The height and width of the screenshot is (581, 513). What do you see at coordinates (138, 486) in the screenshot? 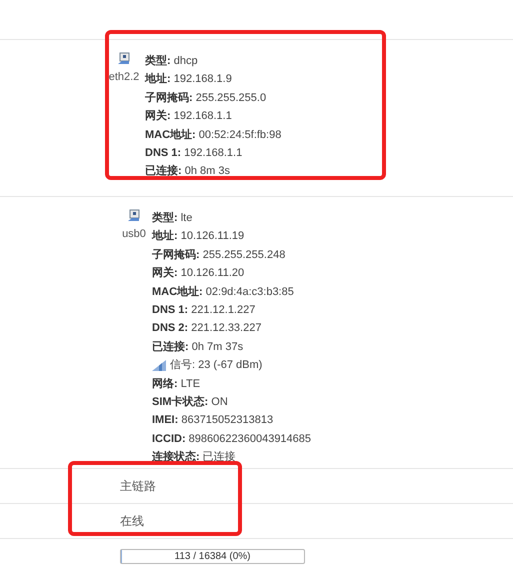
I see `status-text: 主链路` at bounding box center [138, 486].